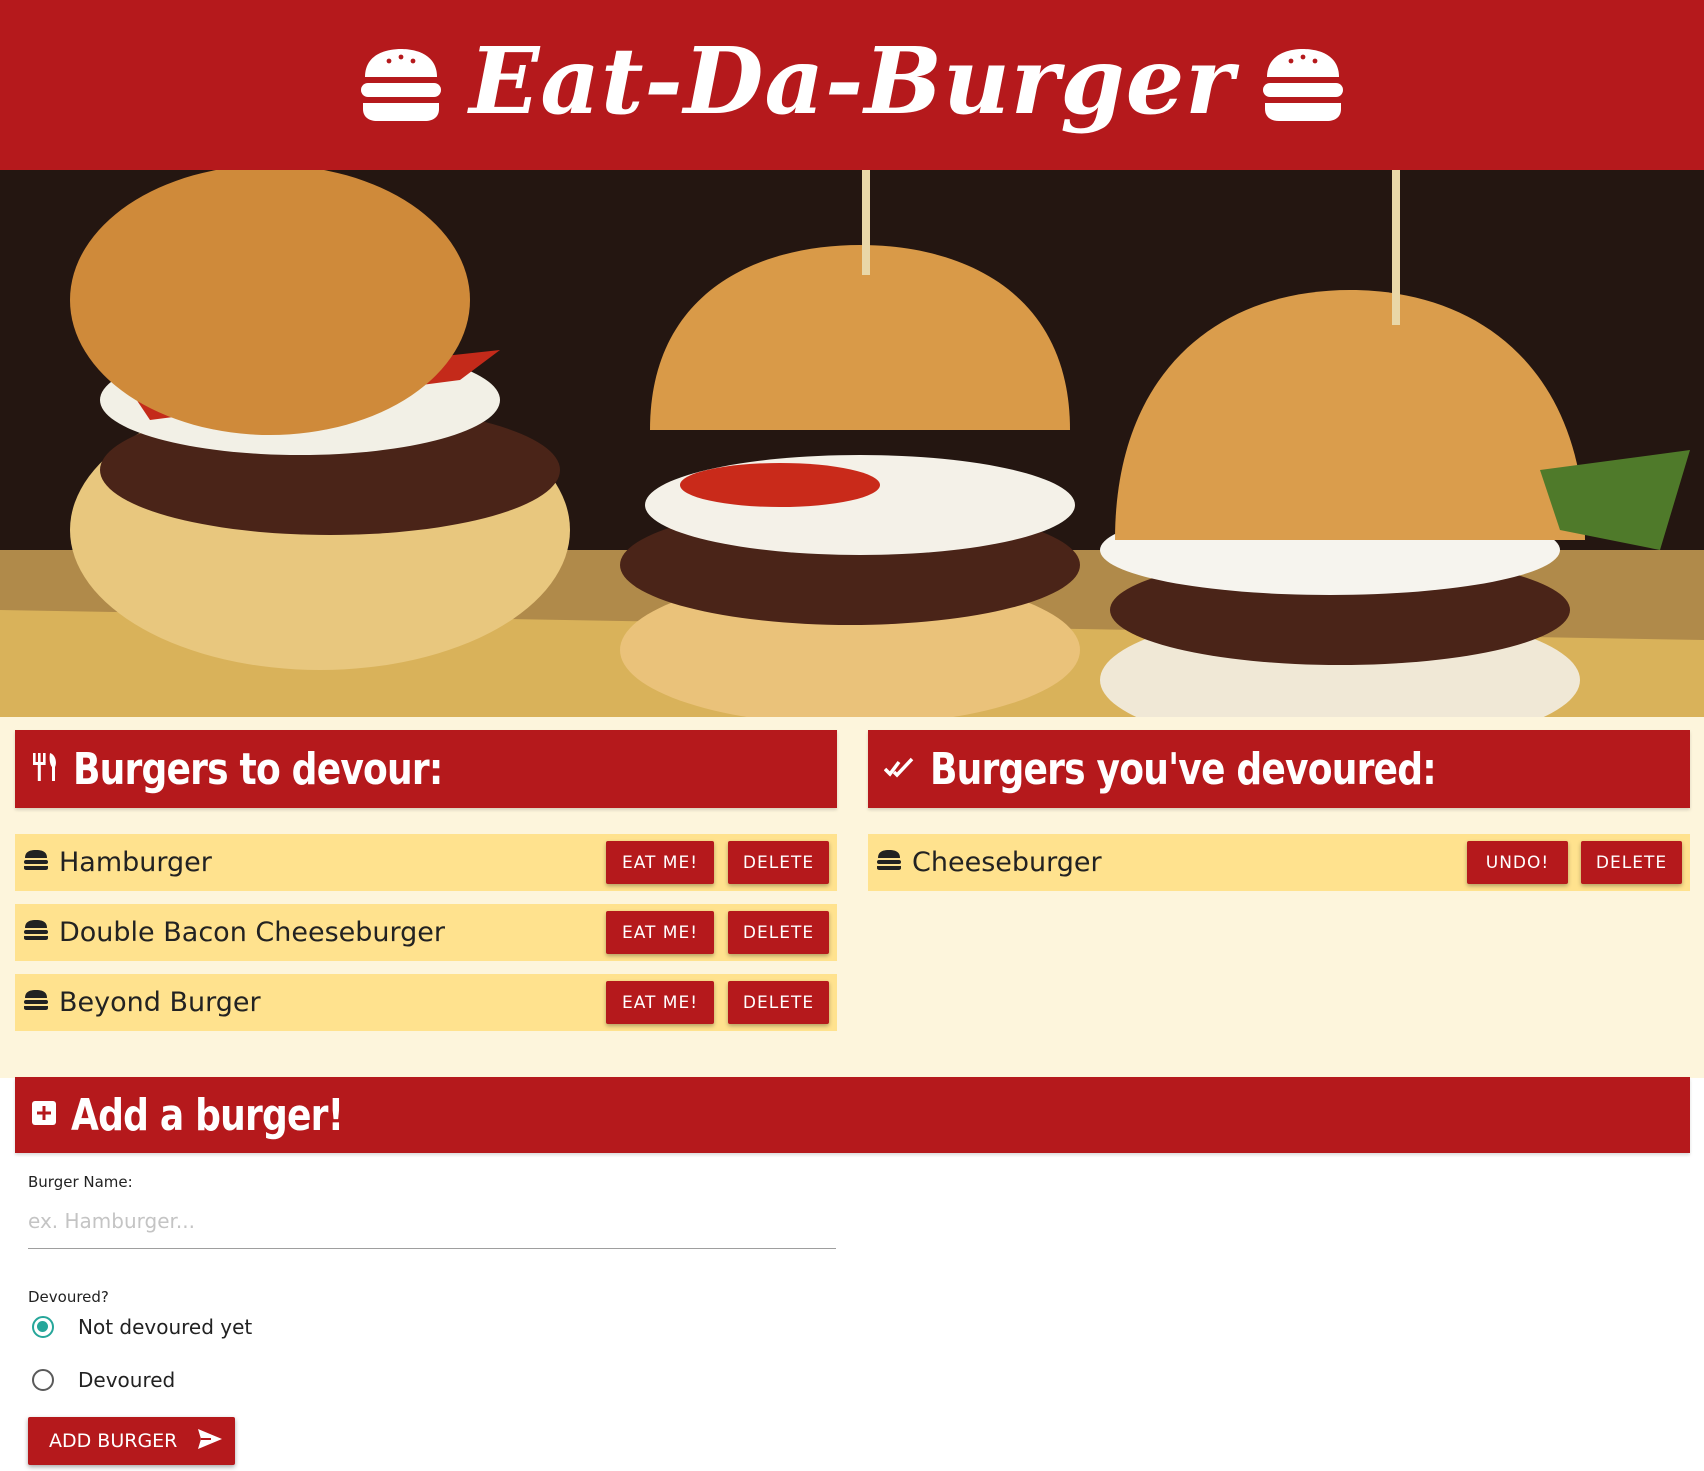  Describe the element at coordinates (113, 1441) in the screenshot. I see `add-burger-label: ADD BURGER` at that location.